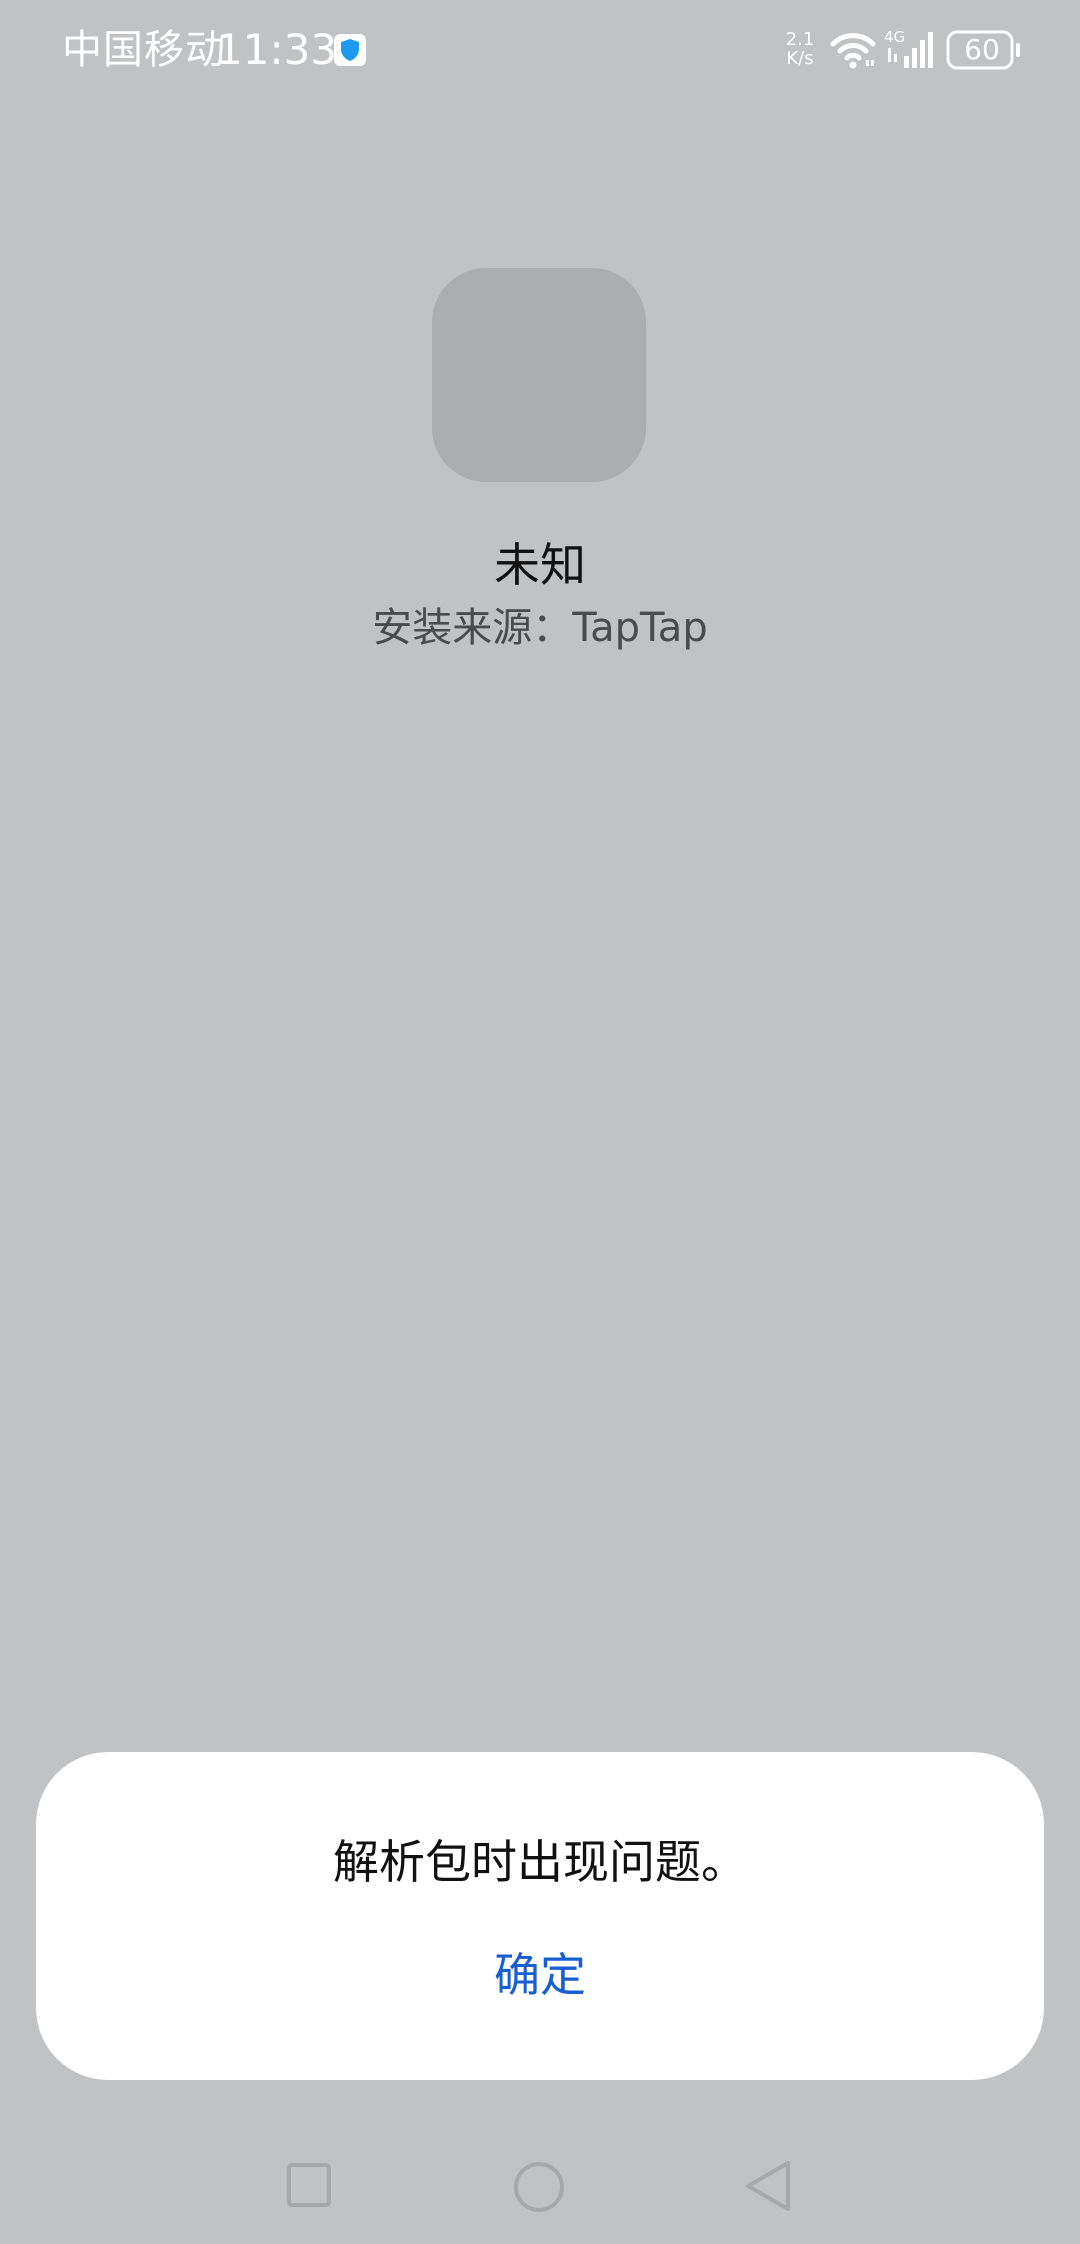 The width and height of the screenshot is (1080, 2244). I want to click on dialog-message: 解析包时出现问题。, so click(540, 1862).